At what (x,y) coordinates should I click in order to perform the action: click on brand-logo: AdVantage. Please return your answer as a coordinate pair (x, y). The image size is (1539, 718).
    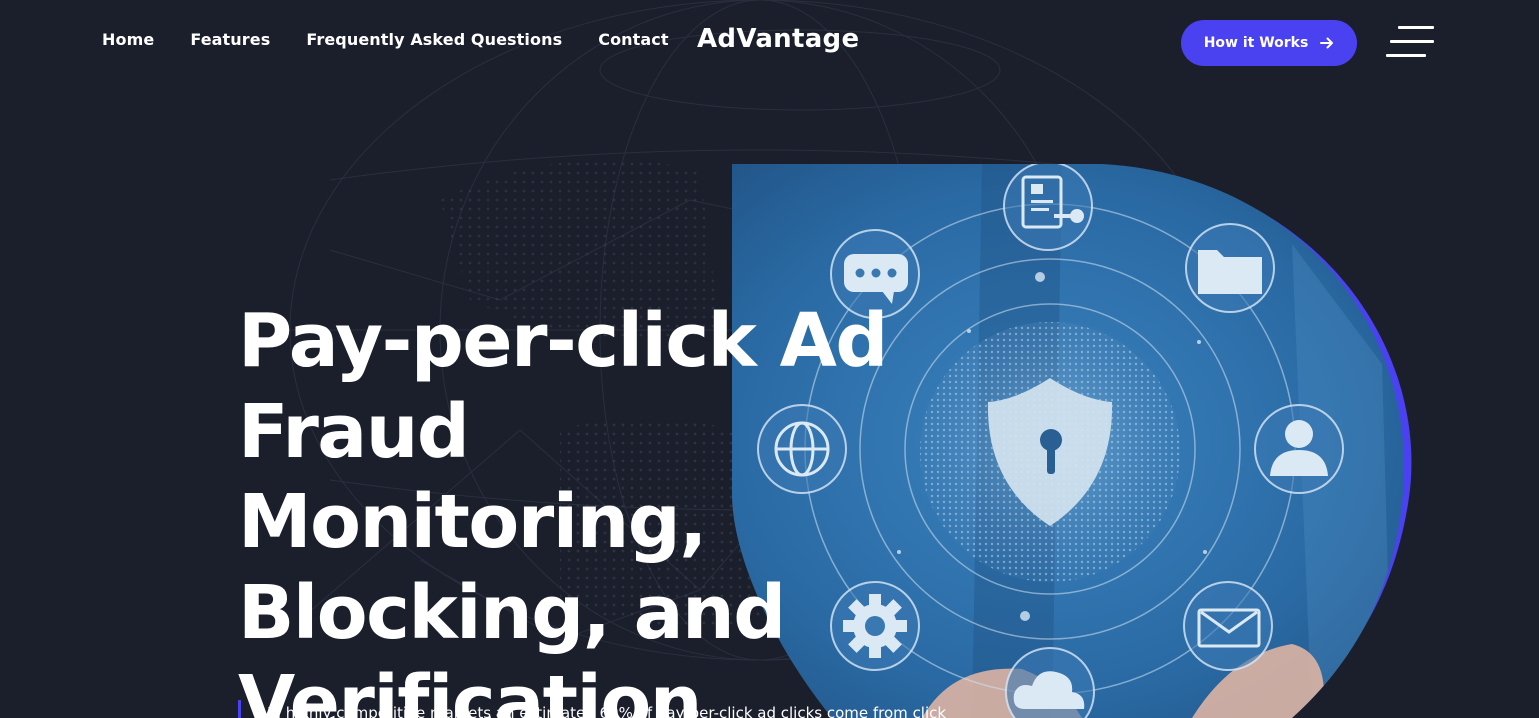
    Looking at the image, I should click on (778, 39).